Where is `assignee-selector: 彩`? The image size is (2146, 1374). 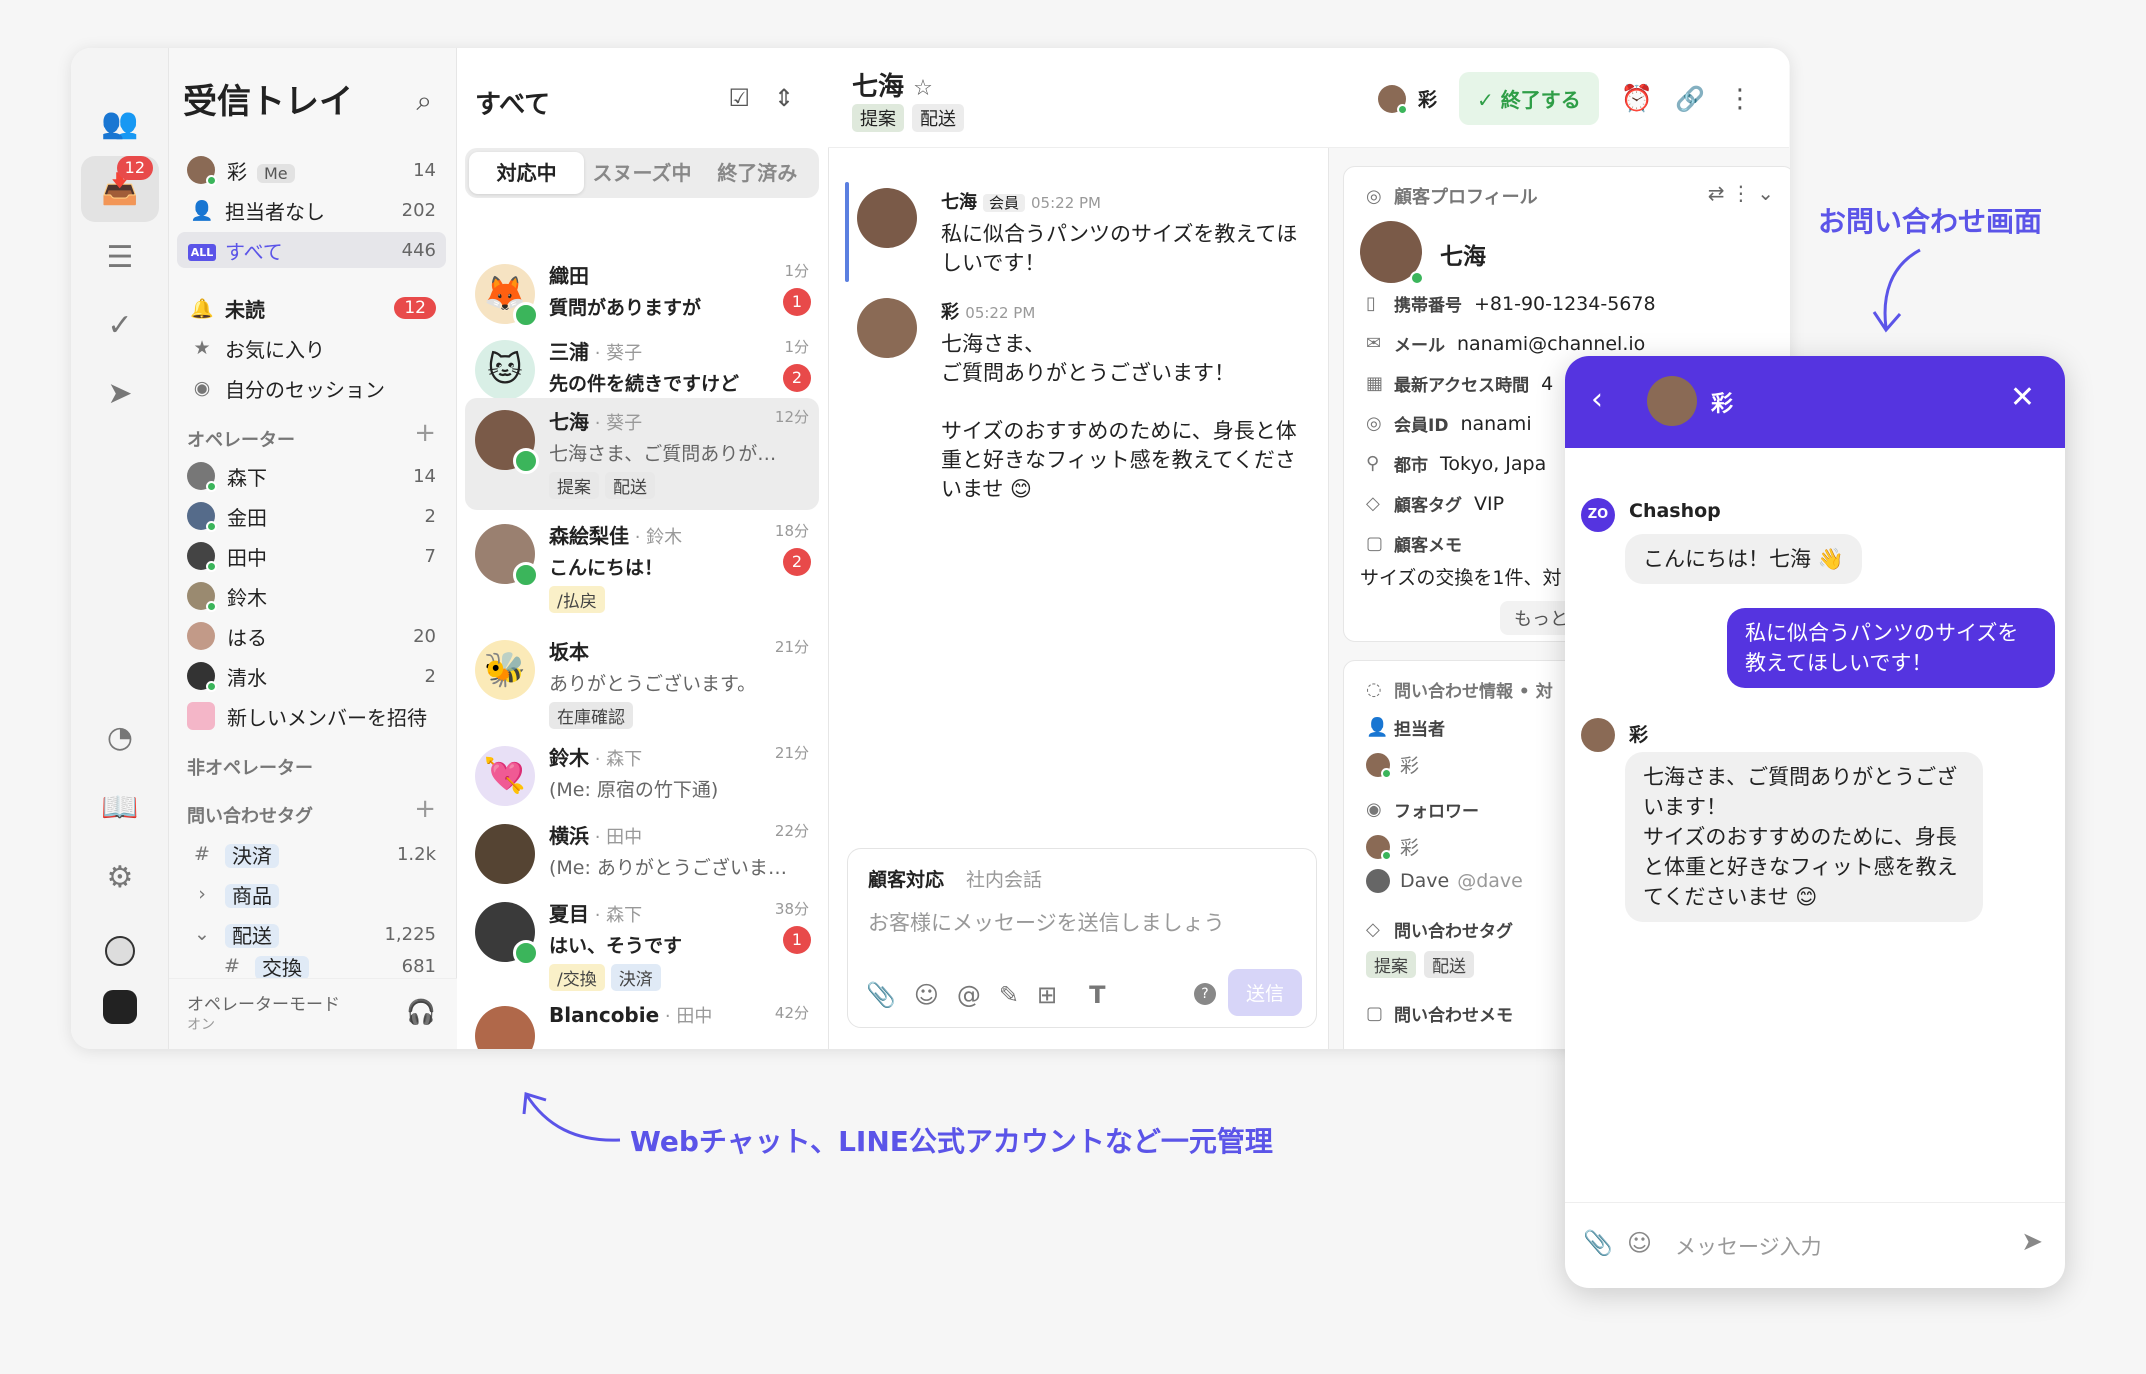
assignee-selector: 彩 is located at coordinates (1407, 99).